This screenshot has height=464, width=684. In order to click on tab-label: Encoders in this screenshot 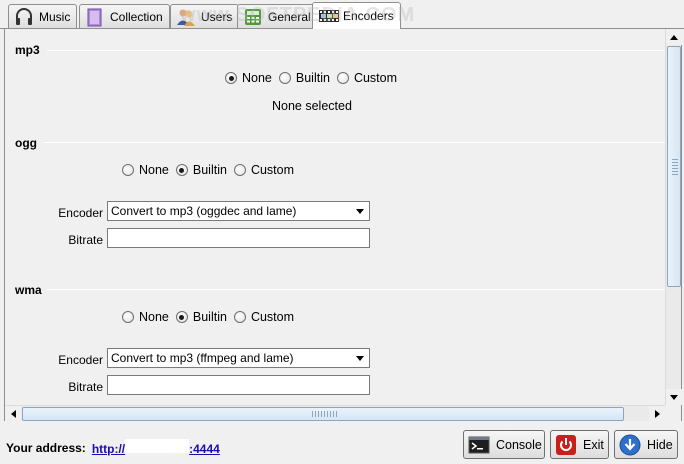, I will do `click(368, 16)`.